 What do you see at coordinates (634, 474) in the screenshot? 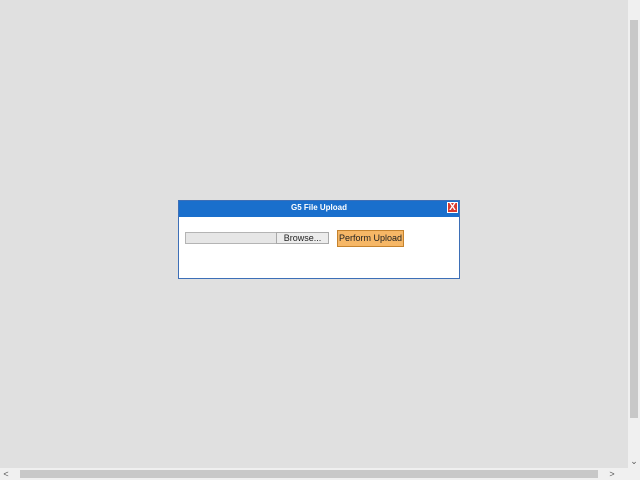
I see `scrollbar-corner` at bounding box center [634, 474].